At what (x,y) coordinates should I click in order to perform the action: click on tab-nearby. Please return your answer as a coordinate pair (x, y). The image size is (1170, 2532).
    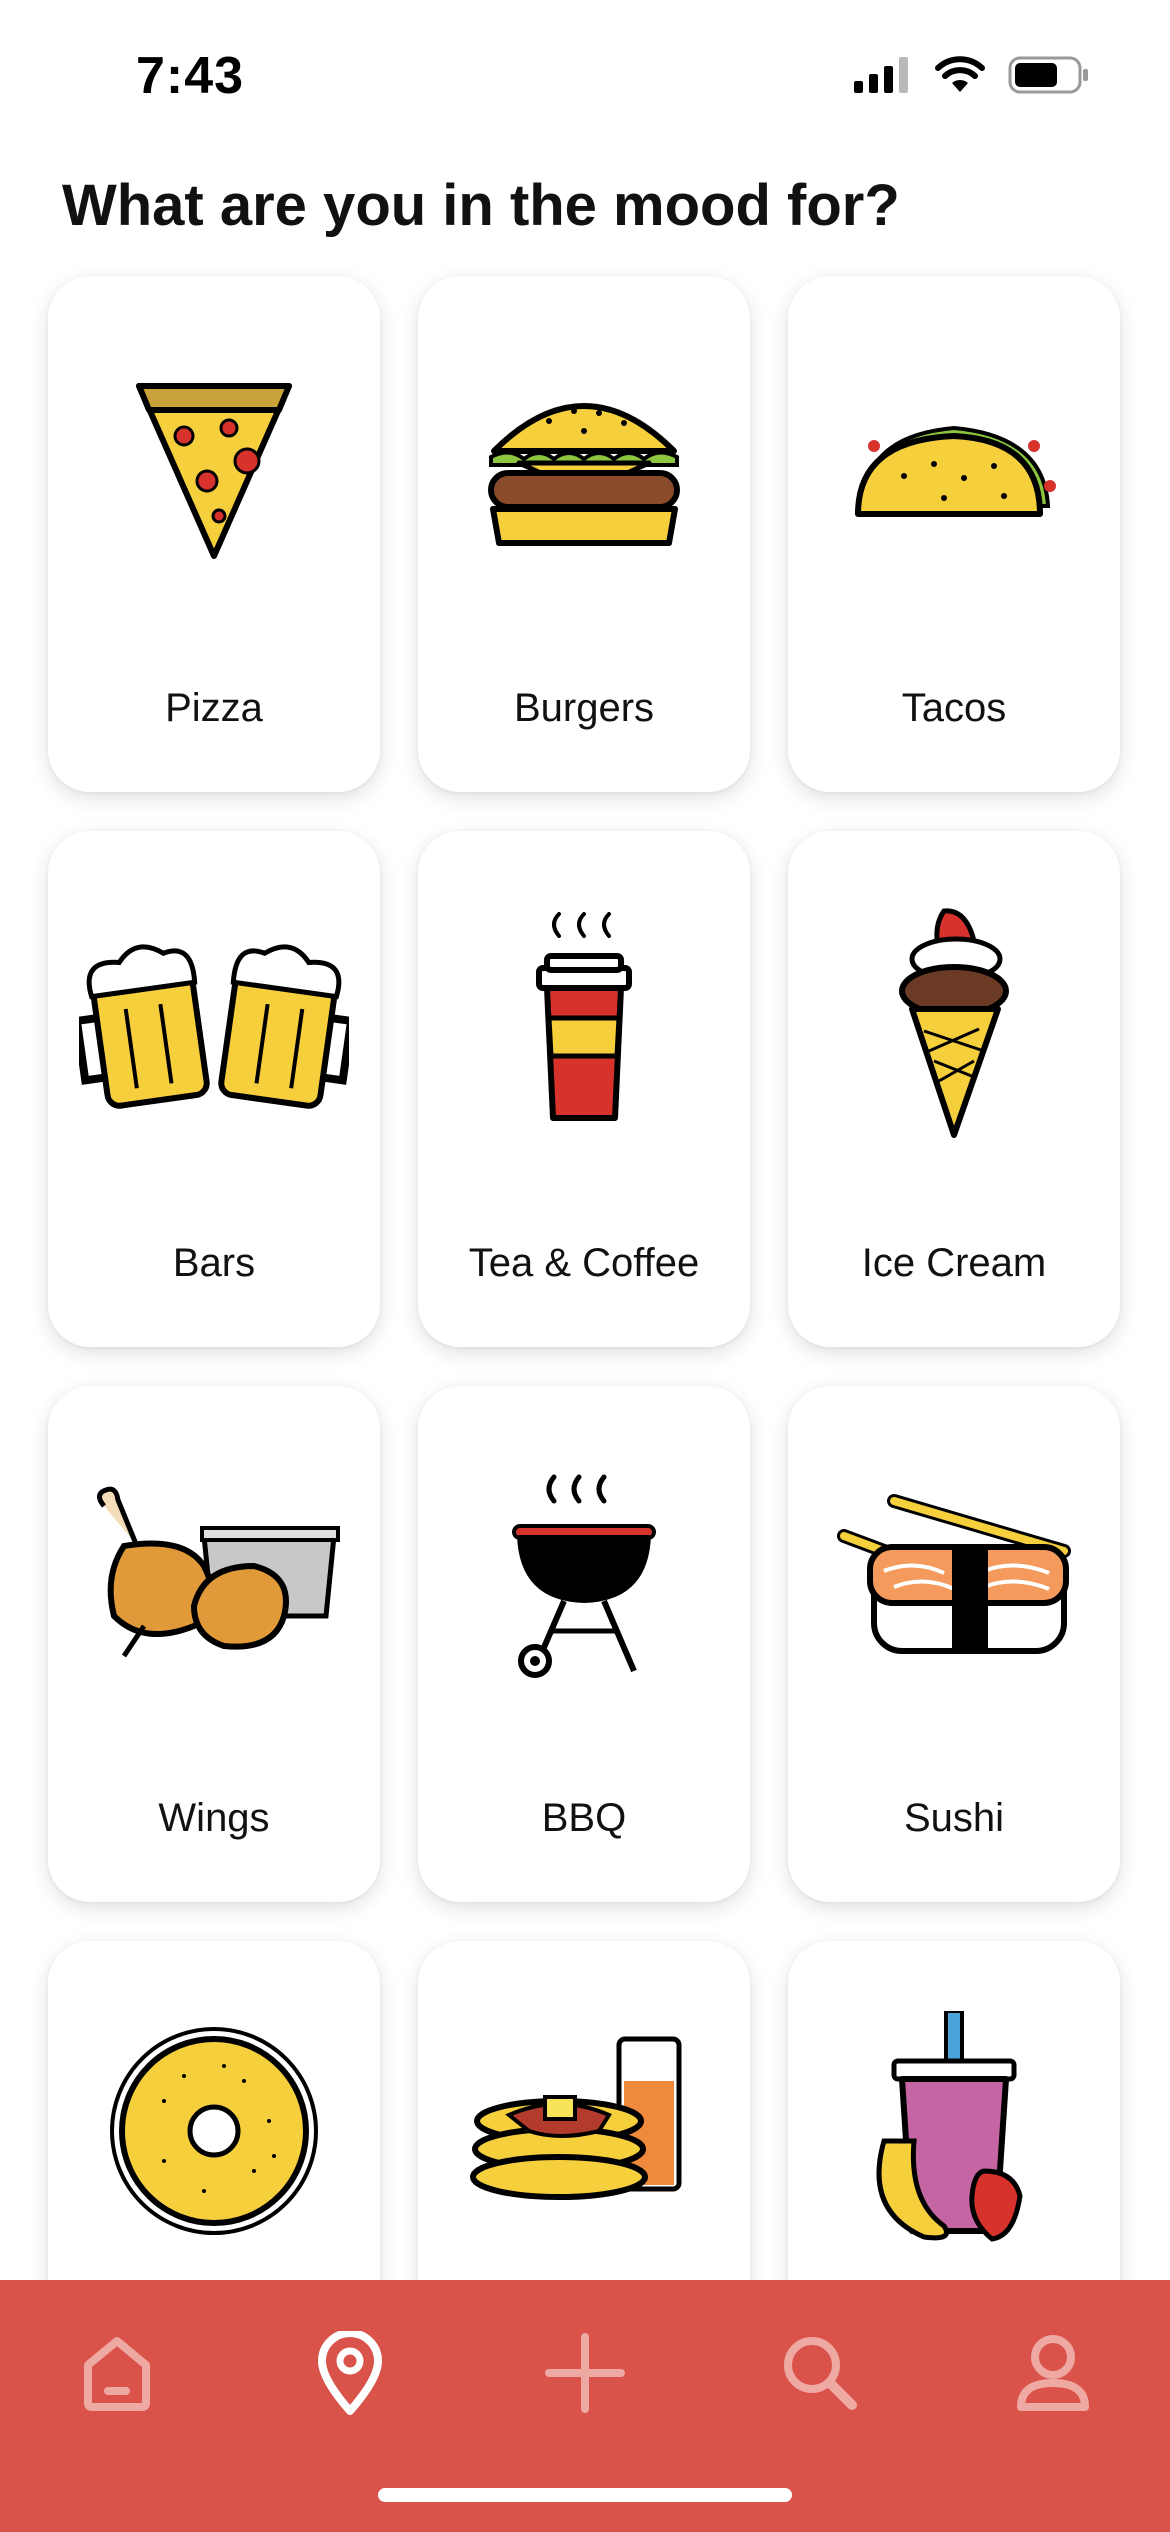
    Looking at the image, I should click on (350, 2375).